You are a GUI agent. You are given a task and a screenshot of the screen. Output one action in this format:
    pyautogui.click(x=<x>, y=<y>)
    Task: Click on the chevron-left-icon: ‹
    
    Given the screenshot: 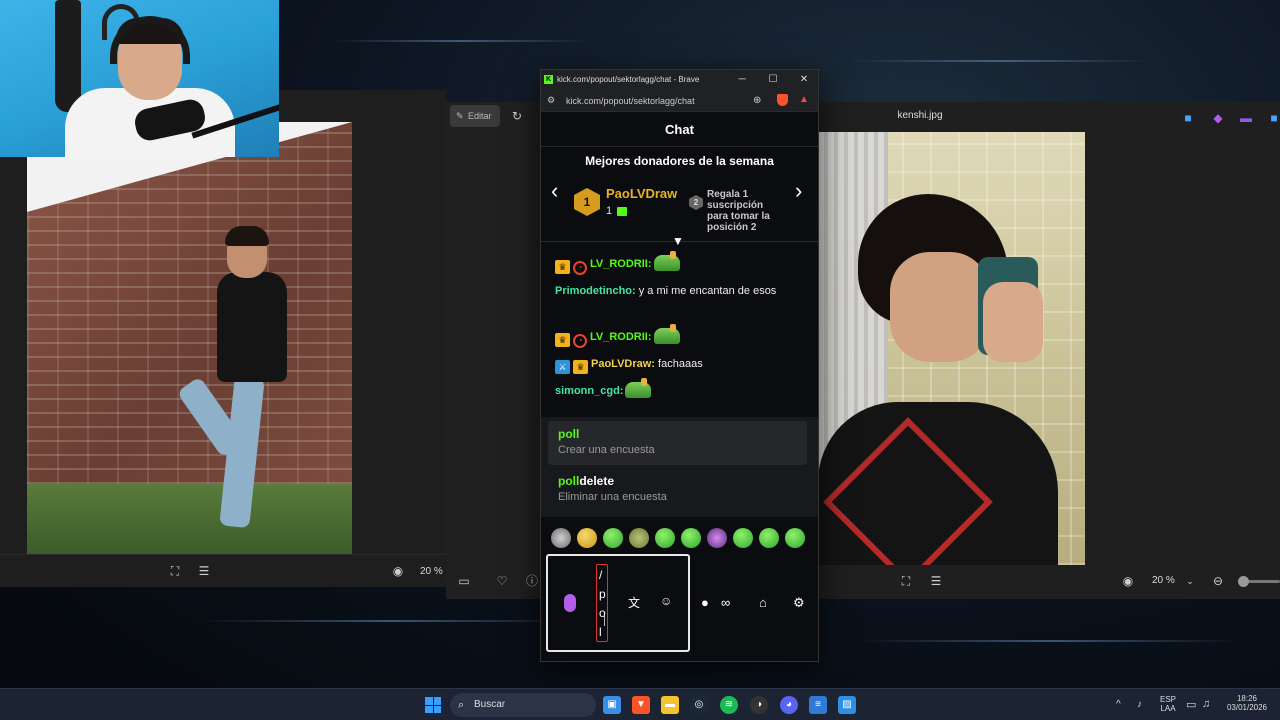 What is the action you would take?
    pyautogui.click(x=554, y=191)
    